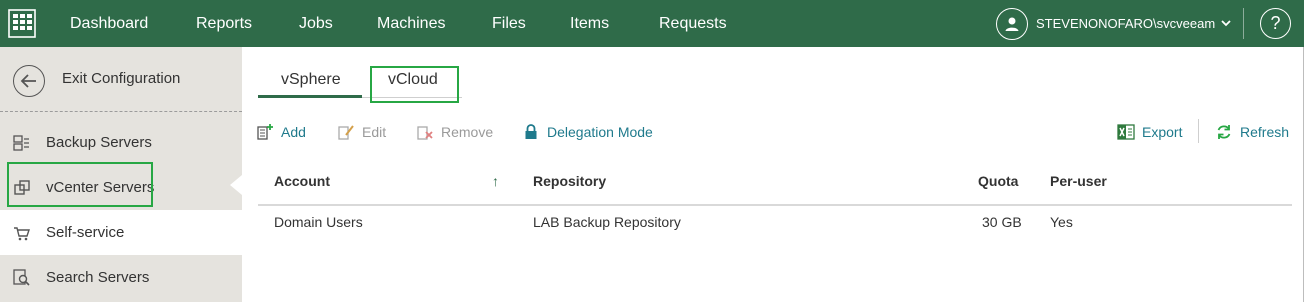 The image size is (1304, 302). I want to click on delegation-mode-label: Delegation Mode, so click(600, 132).